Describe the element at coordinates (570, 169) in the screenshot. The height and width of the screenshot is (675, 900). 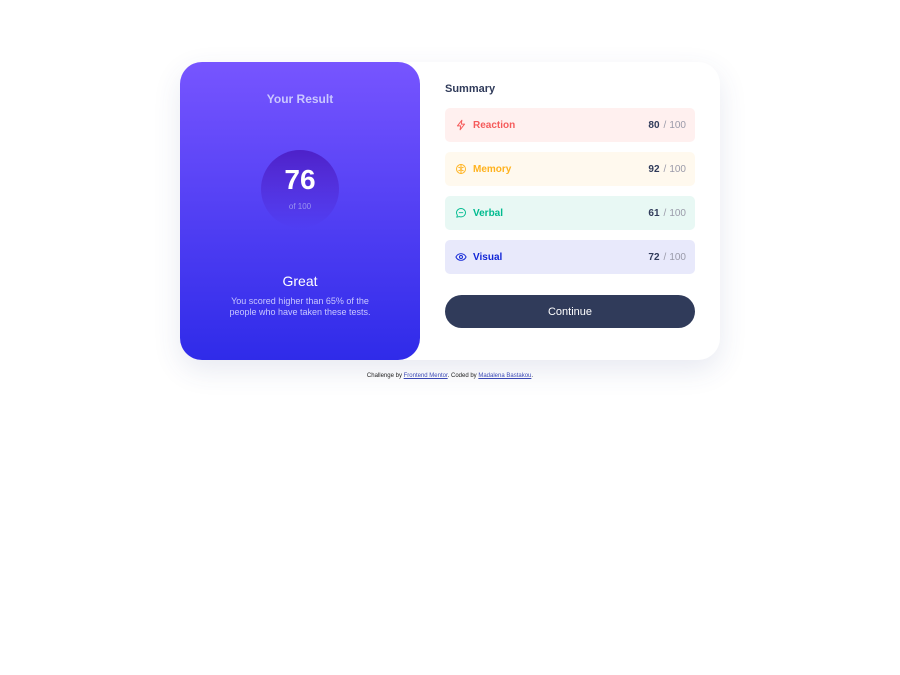
I see `summary-row-memory: Memory 92 / 100` at that location.